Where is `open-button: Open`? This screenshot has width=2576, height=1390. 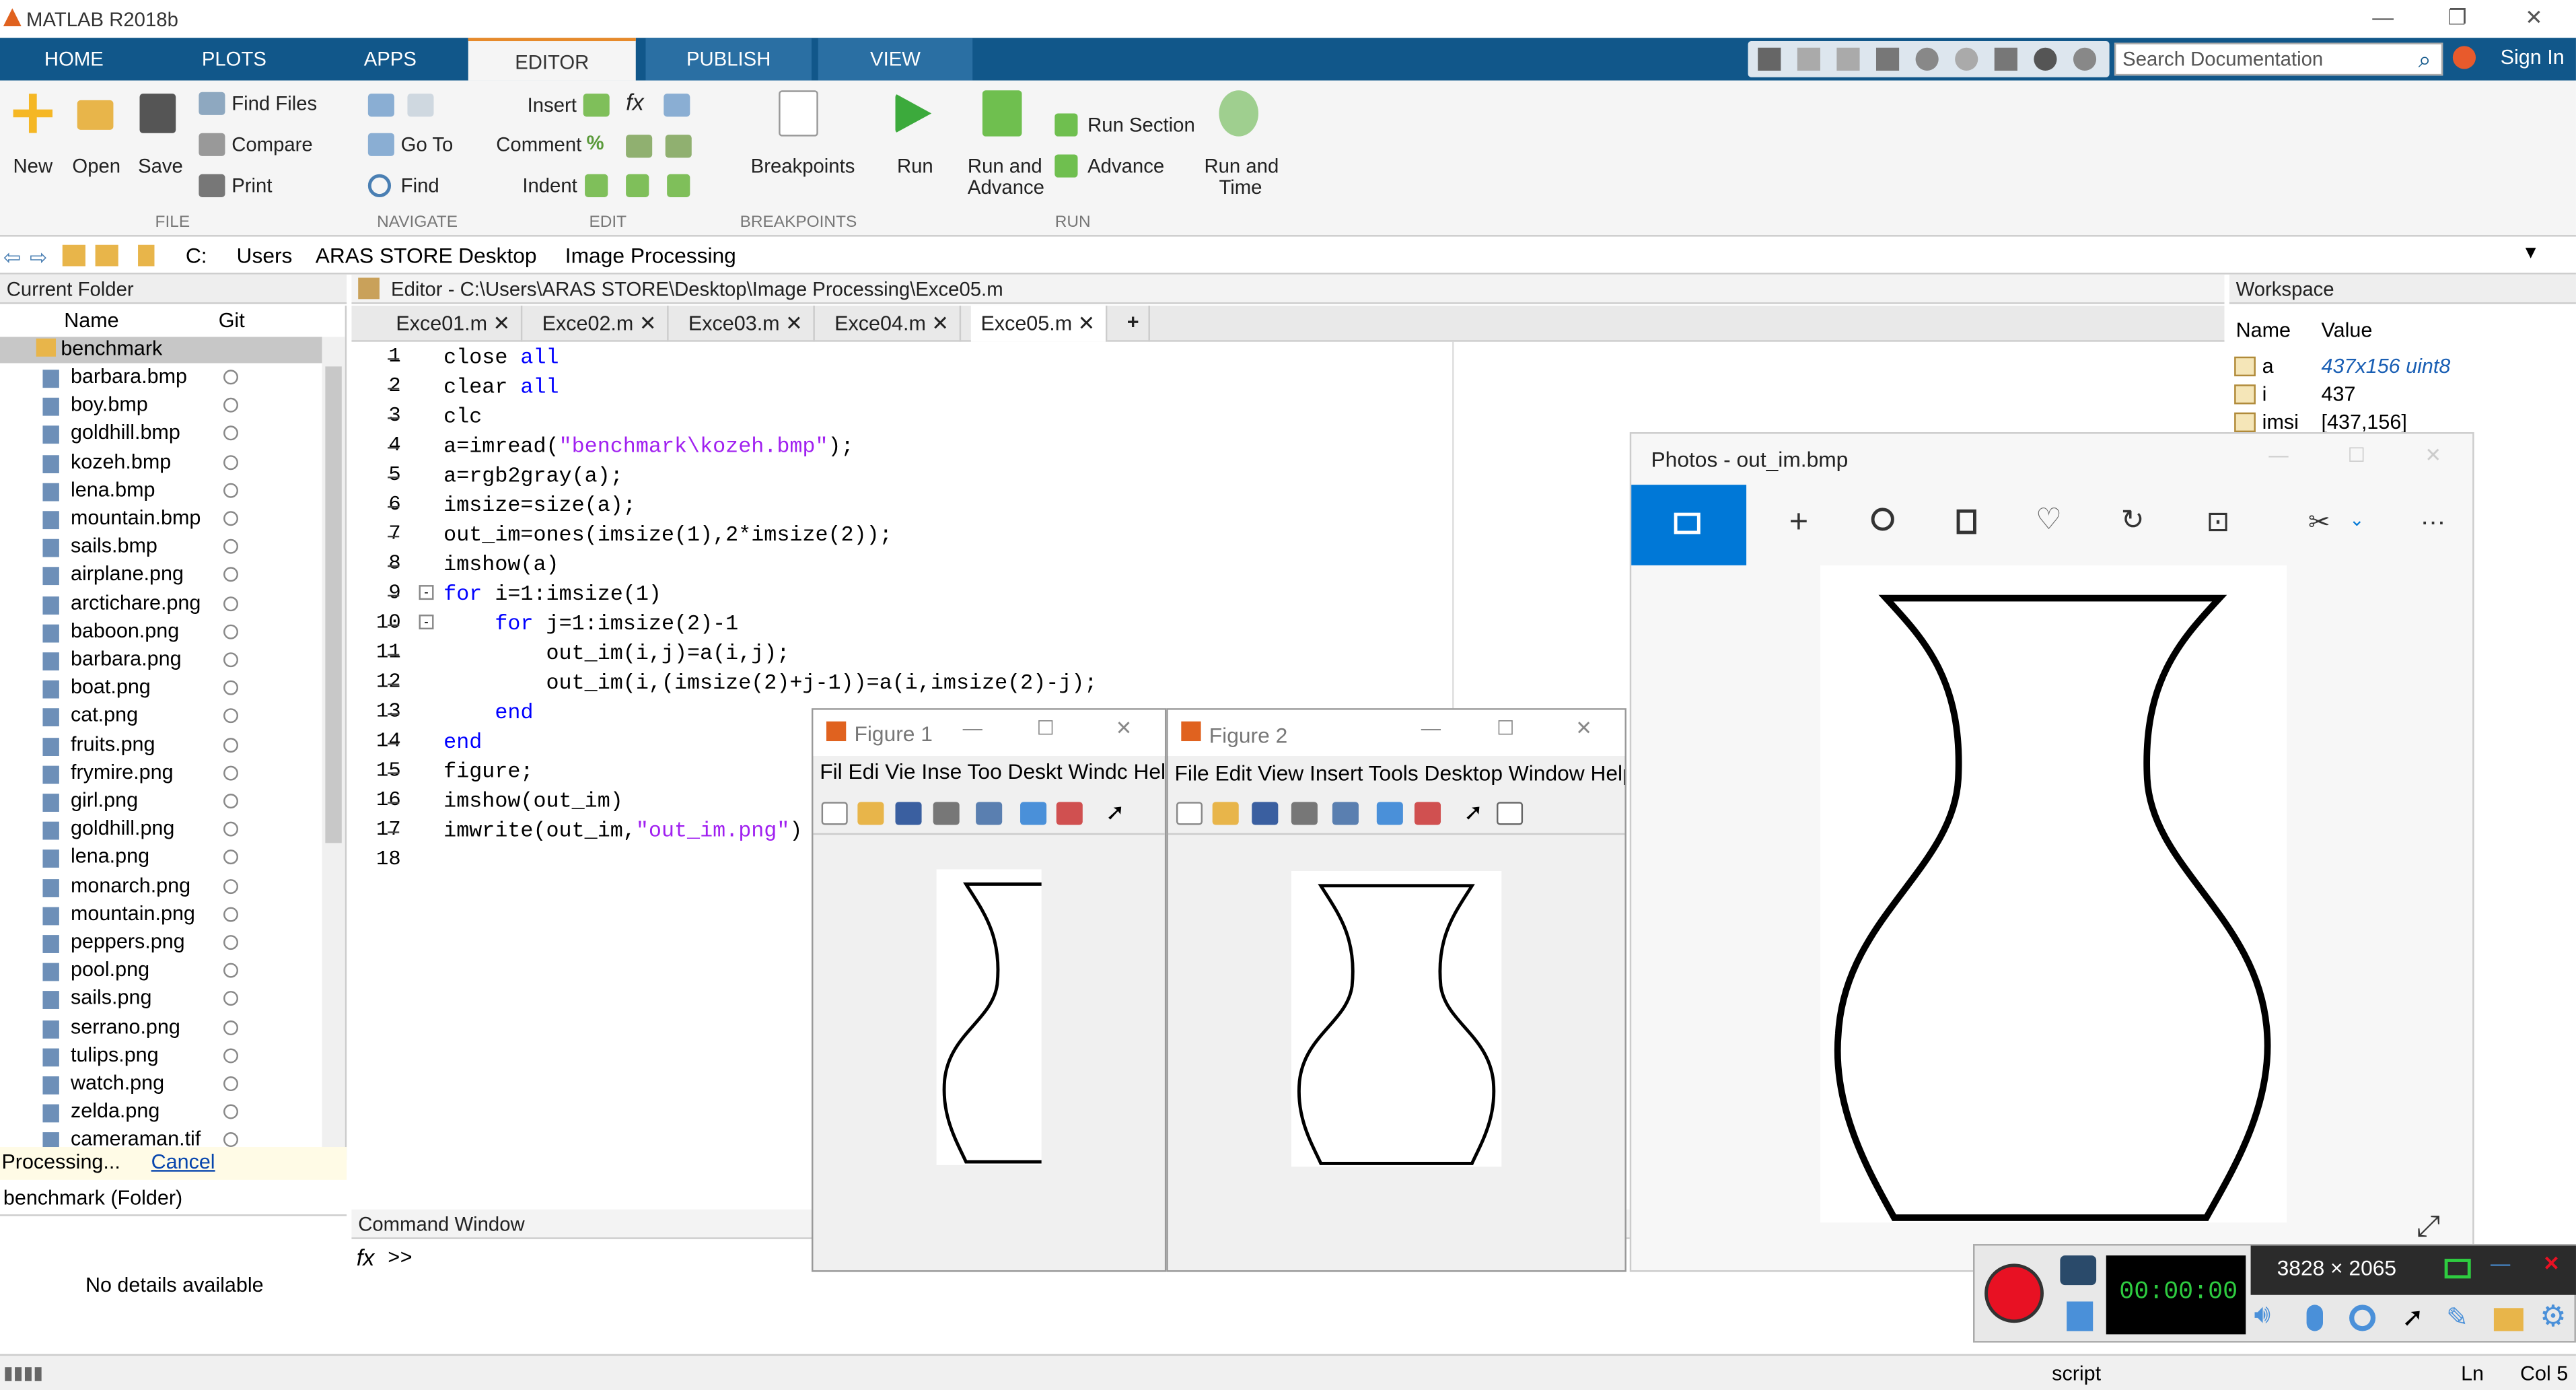 open-button: Open is located at coordinates (96, 165).